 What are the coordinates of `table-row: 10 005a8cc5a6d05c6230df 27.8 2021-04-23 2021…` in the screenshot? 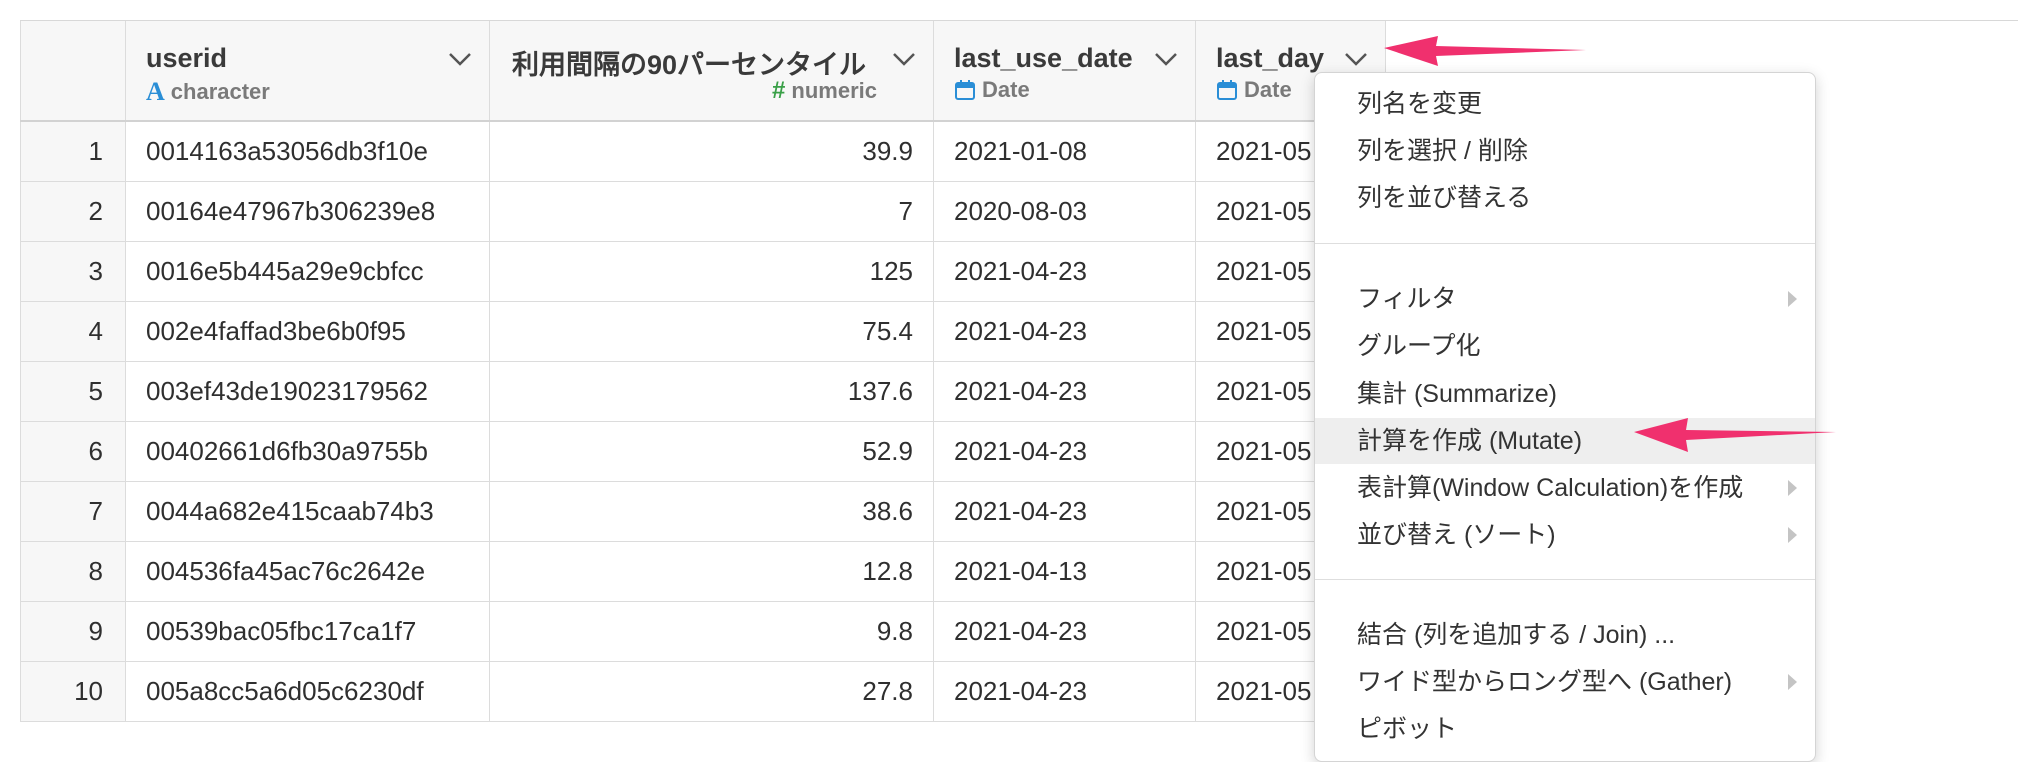 It's located at (703, 691).